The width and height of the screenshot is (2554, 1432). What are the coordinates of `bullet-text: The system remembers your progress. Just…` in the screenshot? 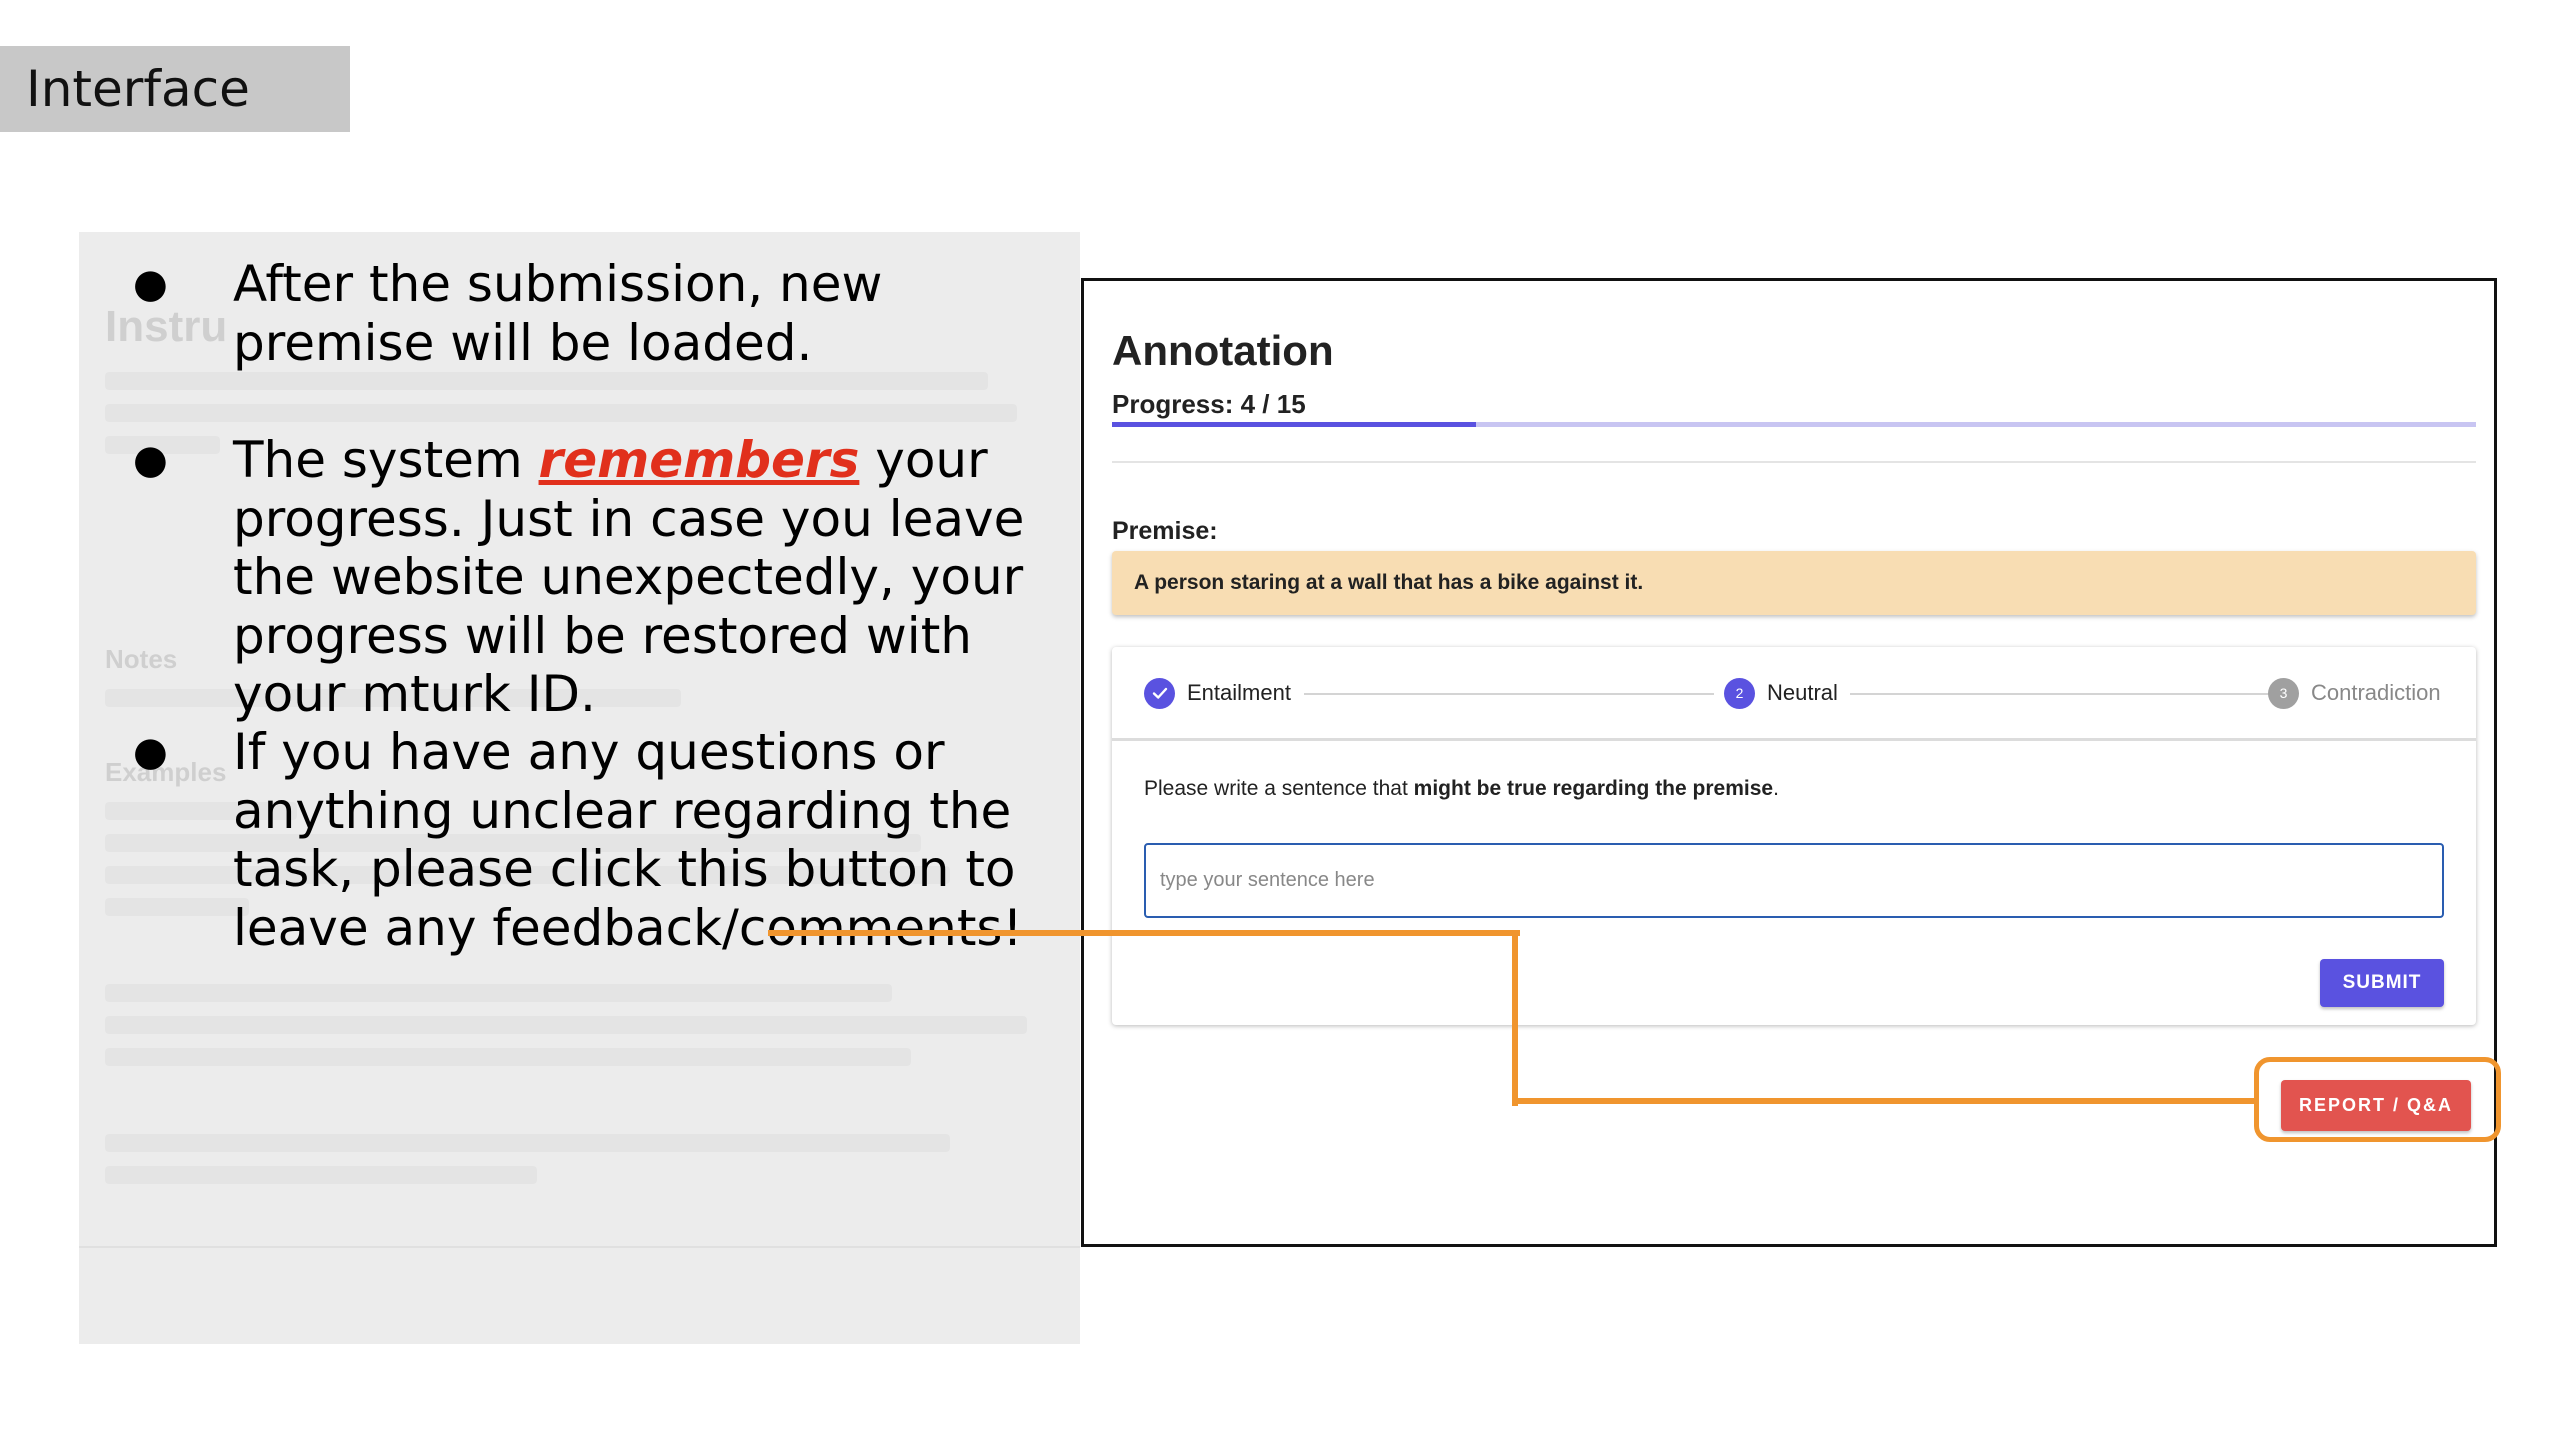 It's located at (663, 577).